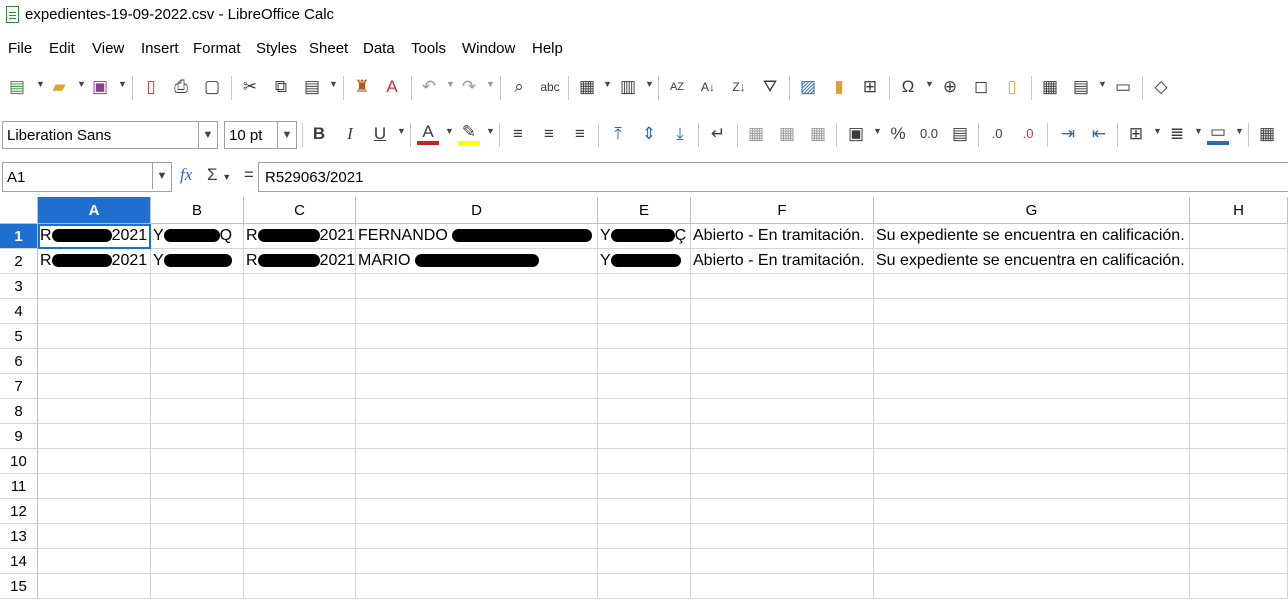 The image size is (1288, 600). What do you see at coordinates (380, 134) in the screenshot?
I see `underline-icon: U` at bounding box center [380, 134].